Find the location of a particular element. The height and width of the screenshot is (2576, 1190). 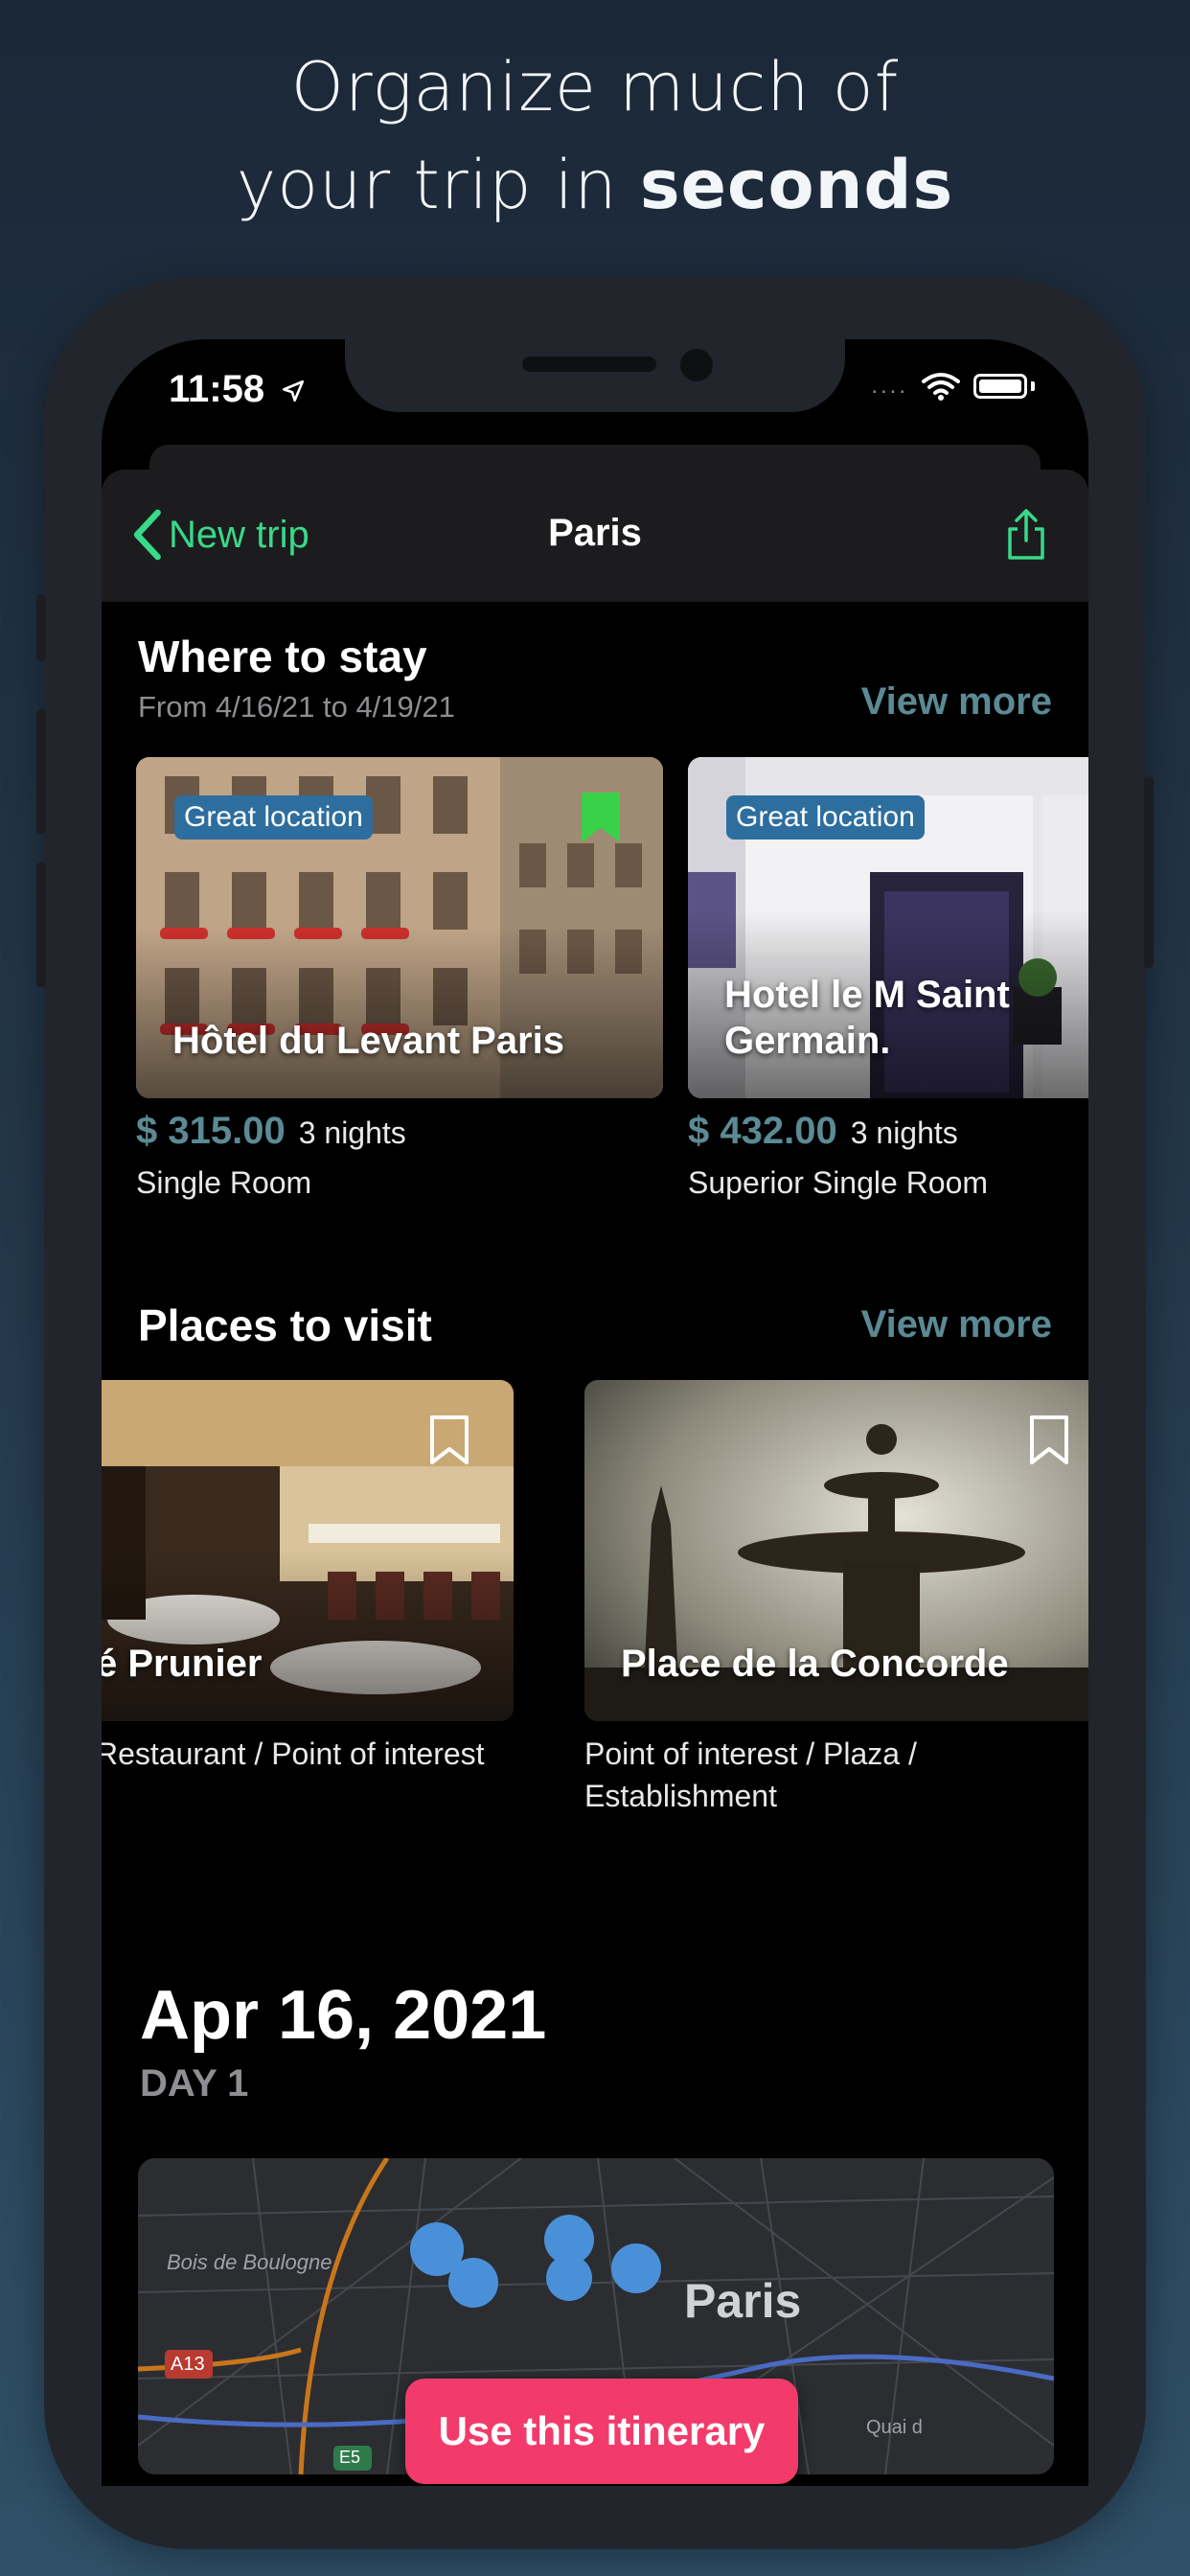

place-name: é Prunier is located at coordinates (183, 1664).